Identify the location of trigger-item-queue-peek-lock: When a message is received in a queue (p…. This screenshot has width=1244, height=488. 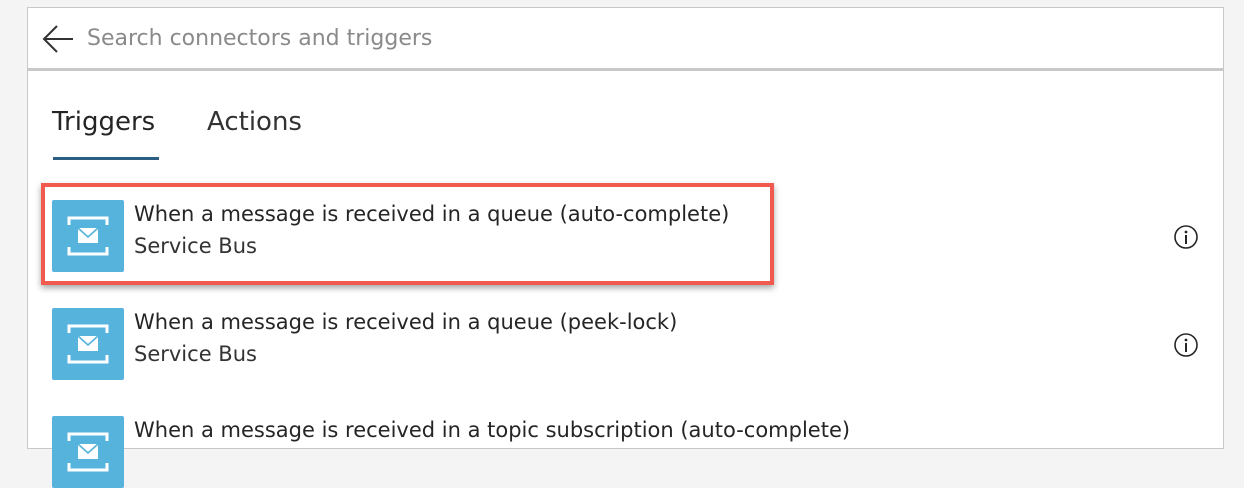
(627, 344).